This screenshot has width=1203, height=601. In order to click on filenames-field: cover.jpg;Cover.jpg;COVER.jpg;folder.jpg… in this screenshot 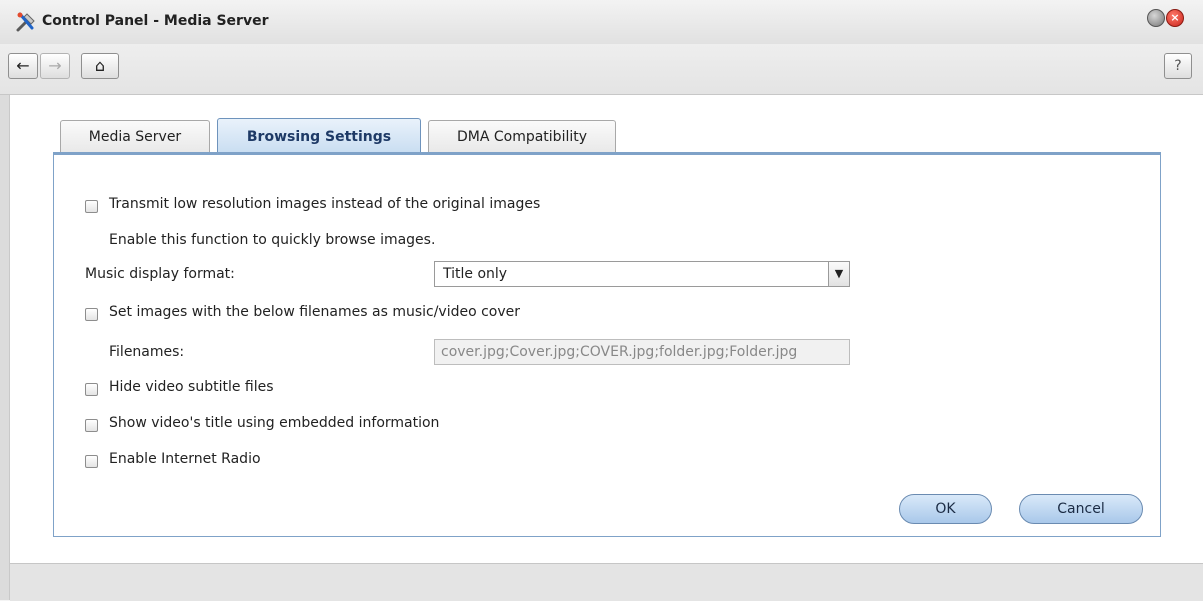, I will do `click(642, 352)`.